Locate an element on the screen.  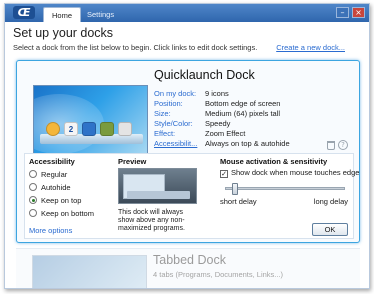
accessibility-title: Accessibility is located at coordinates (52, 161).